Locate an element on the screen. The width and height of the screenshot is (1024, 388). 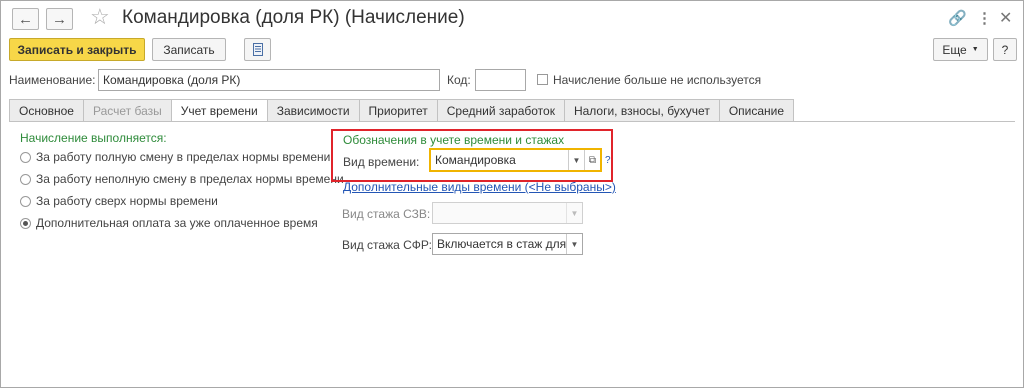
forward-button: → is located at coordinates (59, 19).